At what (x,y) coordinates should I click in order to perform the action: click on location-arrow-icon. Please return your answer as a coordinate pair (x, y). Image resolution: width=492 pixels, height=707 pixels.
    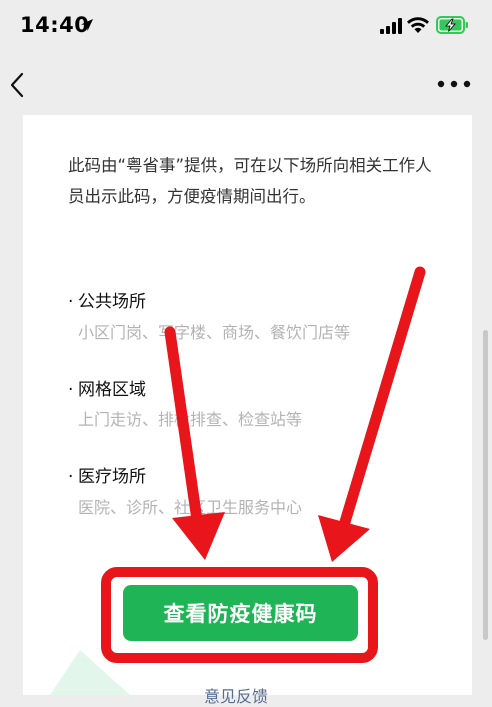
    Looking at the image, I should click on (87, 25).